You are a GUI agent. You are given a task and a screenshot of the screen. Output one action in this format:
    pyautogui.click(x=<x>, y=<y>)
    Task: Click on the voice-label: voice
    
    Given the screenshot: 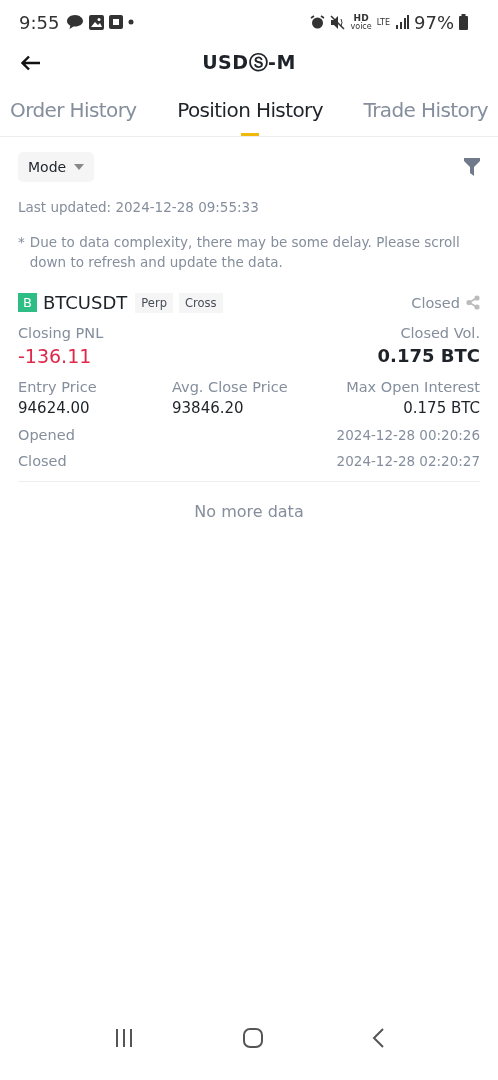 What is the action you would take?
    pyautogui.click(x=361, y=26)
    